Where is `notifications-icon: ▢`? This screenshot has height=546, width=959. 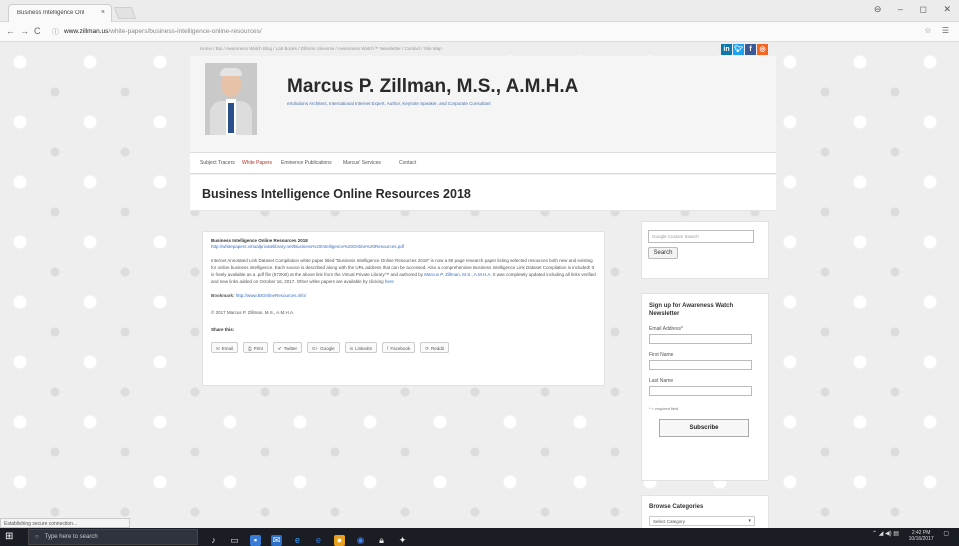
notifications-icon: ▢ is located at coordinates (946, 534).